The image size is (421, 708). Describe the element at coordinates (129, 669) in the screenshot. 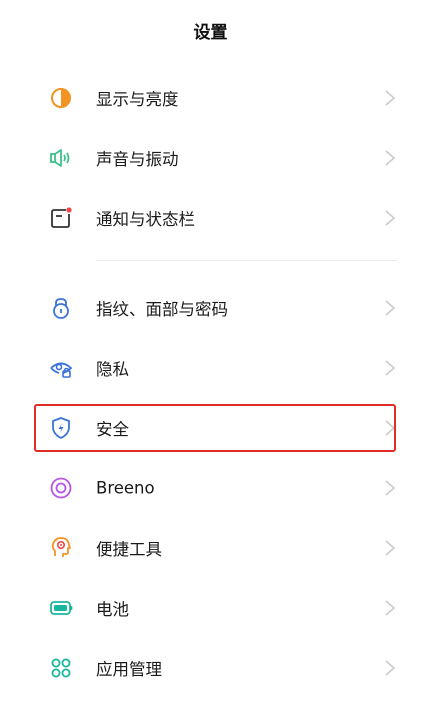

I see `settings-item-label: 应用管理` at that location.